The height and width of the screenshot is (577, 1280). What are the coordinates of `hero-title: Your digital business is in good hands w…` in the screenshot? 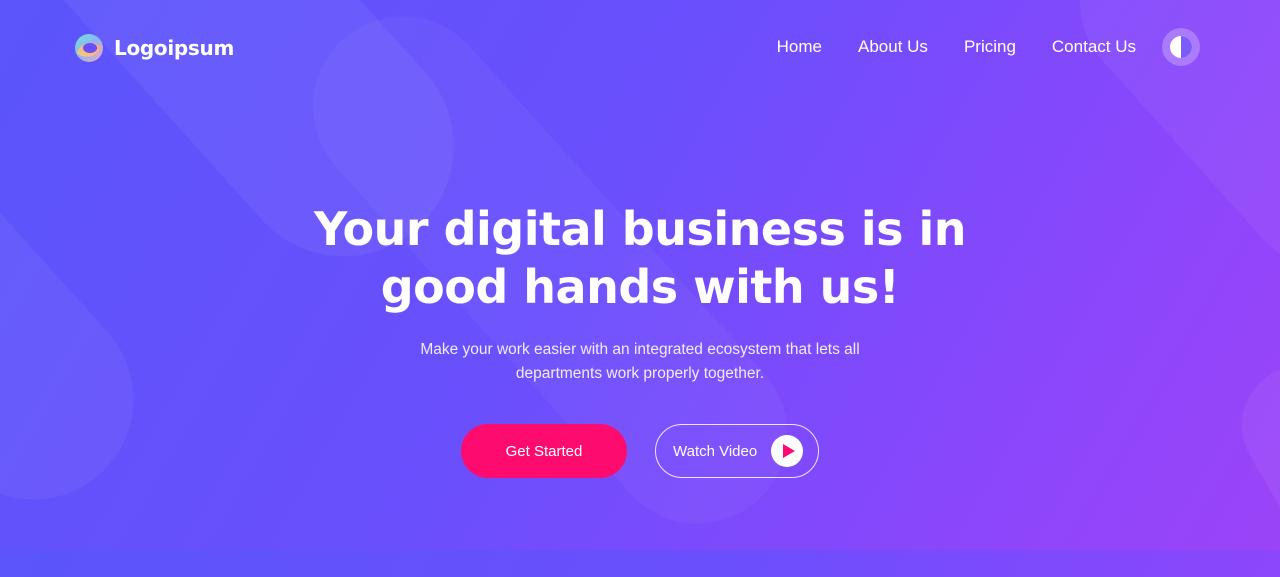 It's located at (640, 258).